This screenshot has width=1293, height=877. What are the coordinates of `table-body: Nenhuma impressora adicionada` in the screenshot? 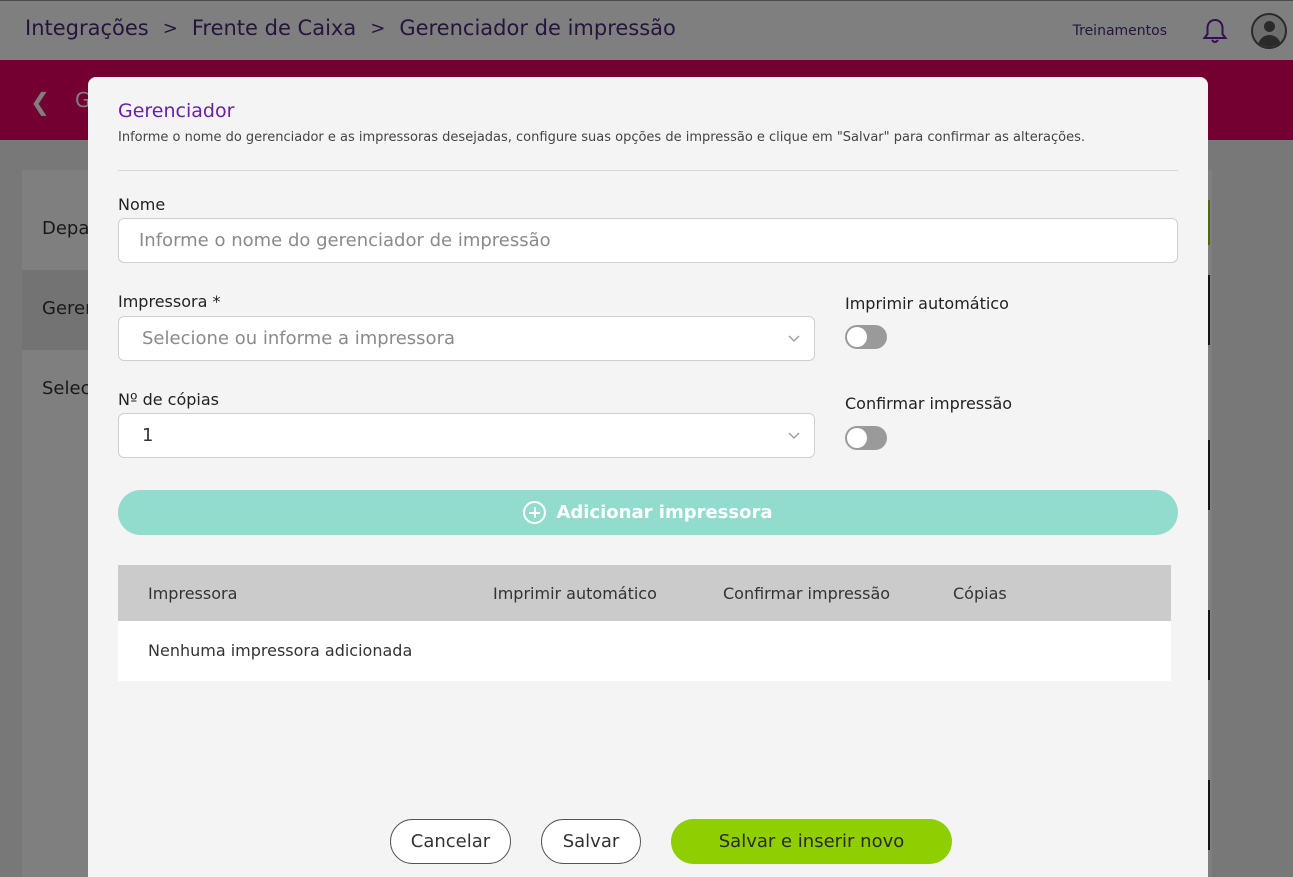 It's located at (644, 651).